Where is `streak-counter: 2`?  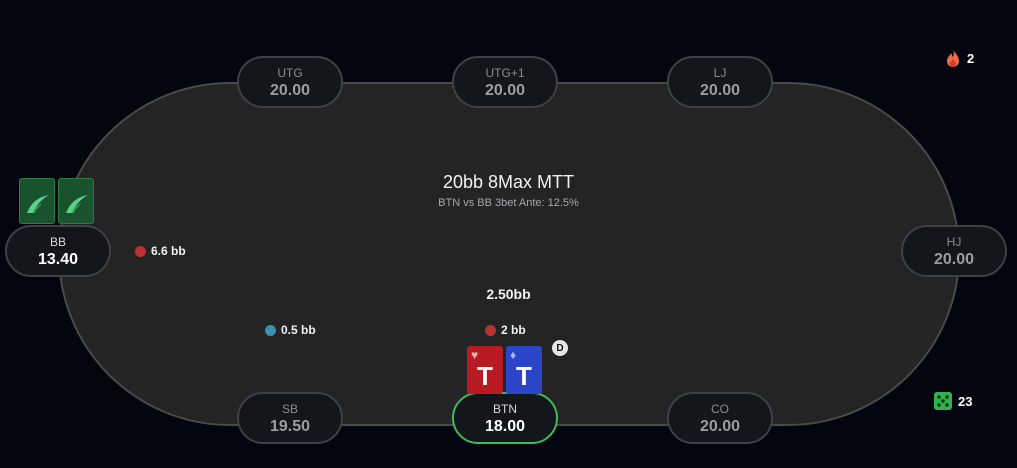
streak-counter: 2 is located at coordinates (959, 58).